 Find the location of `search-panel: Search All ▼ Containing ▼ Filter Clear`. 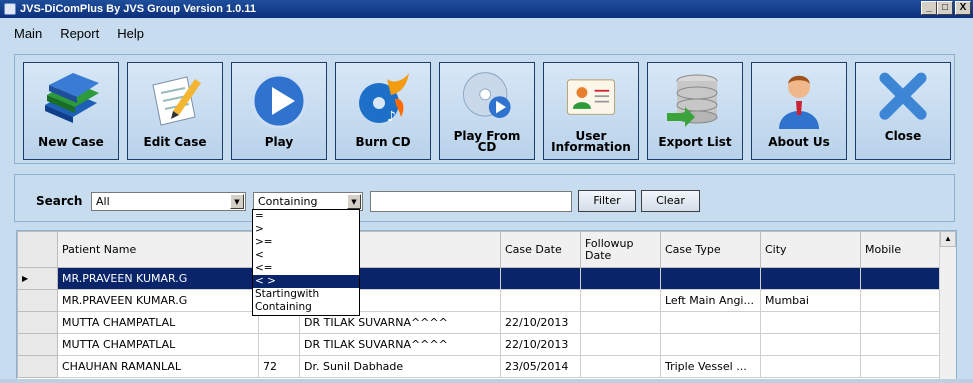

search-panel: Search All ▼ Containing ▼ Filter Clear is located at coordinates (484, 198).